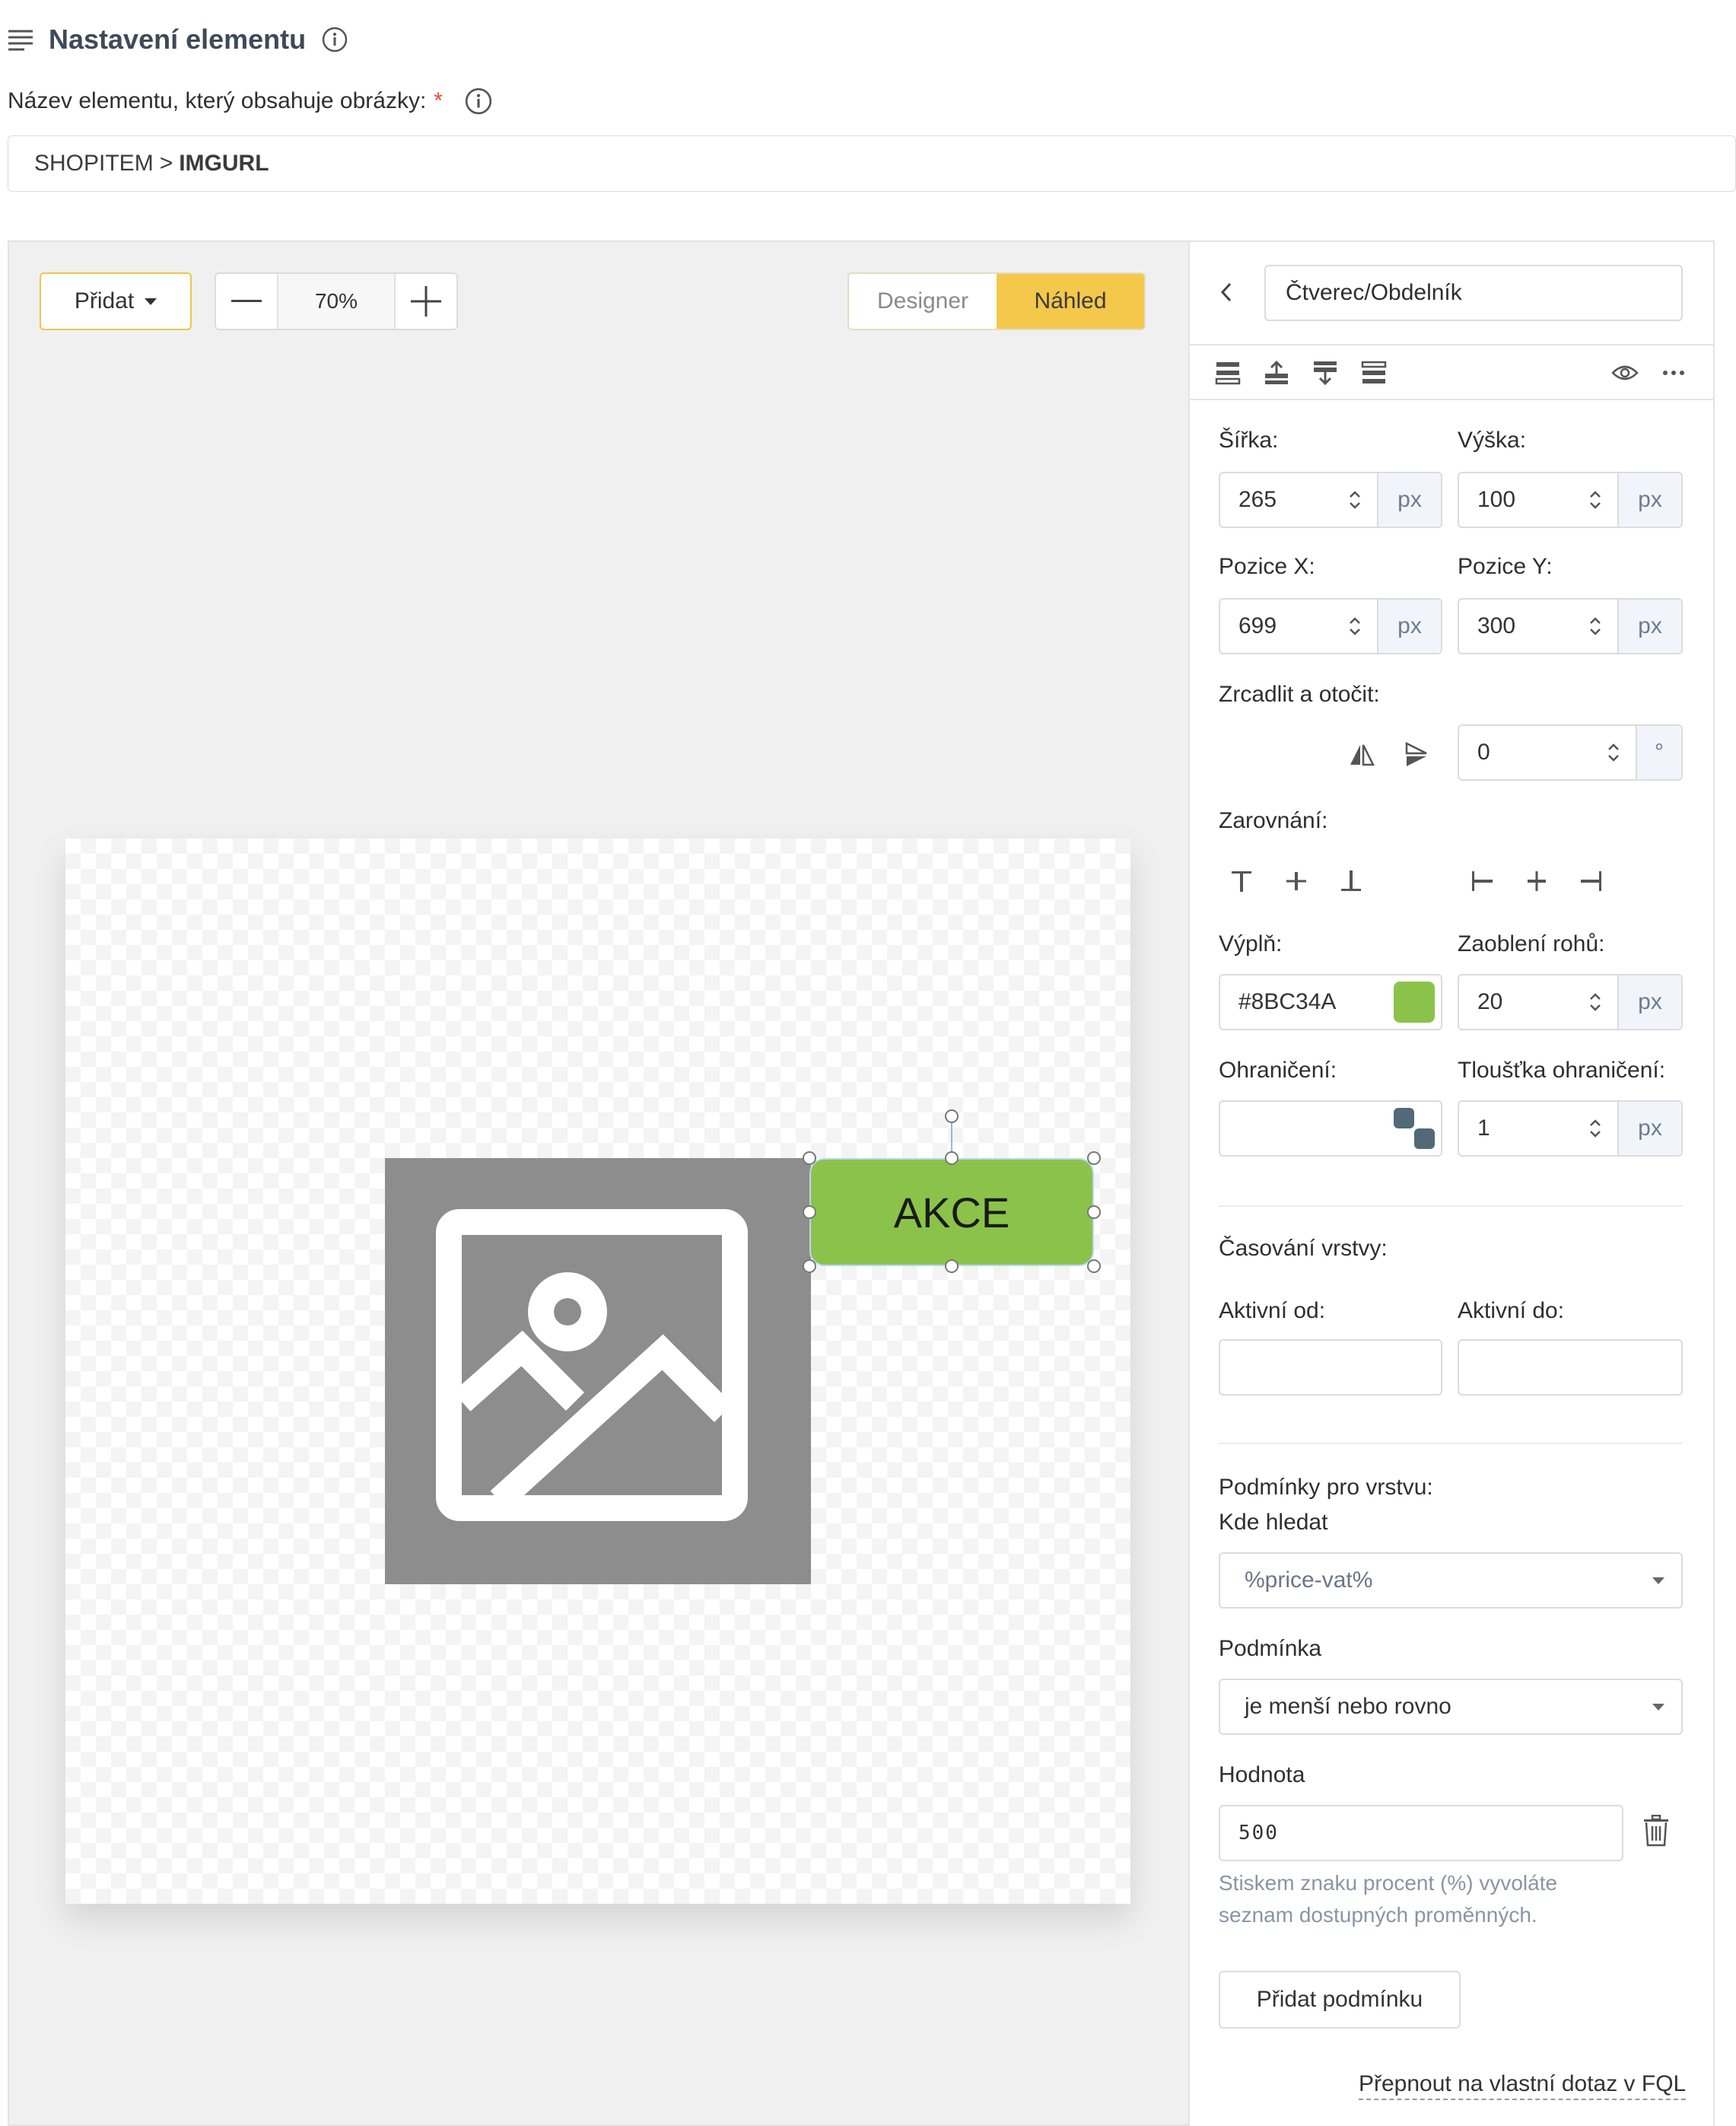 The width and height of the screenshot is (1736, 2126). I want to click on posy-label: Pozice Y:, so click(1505, 566).